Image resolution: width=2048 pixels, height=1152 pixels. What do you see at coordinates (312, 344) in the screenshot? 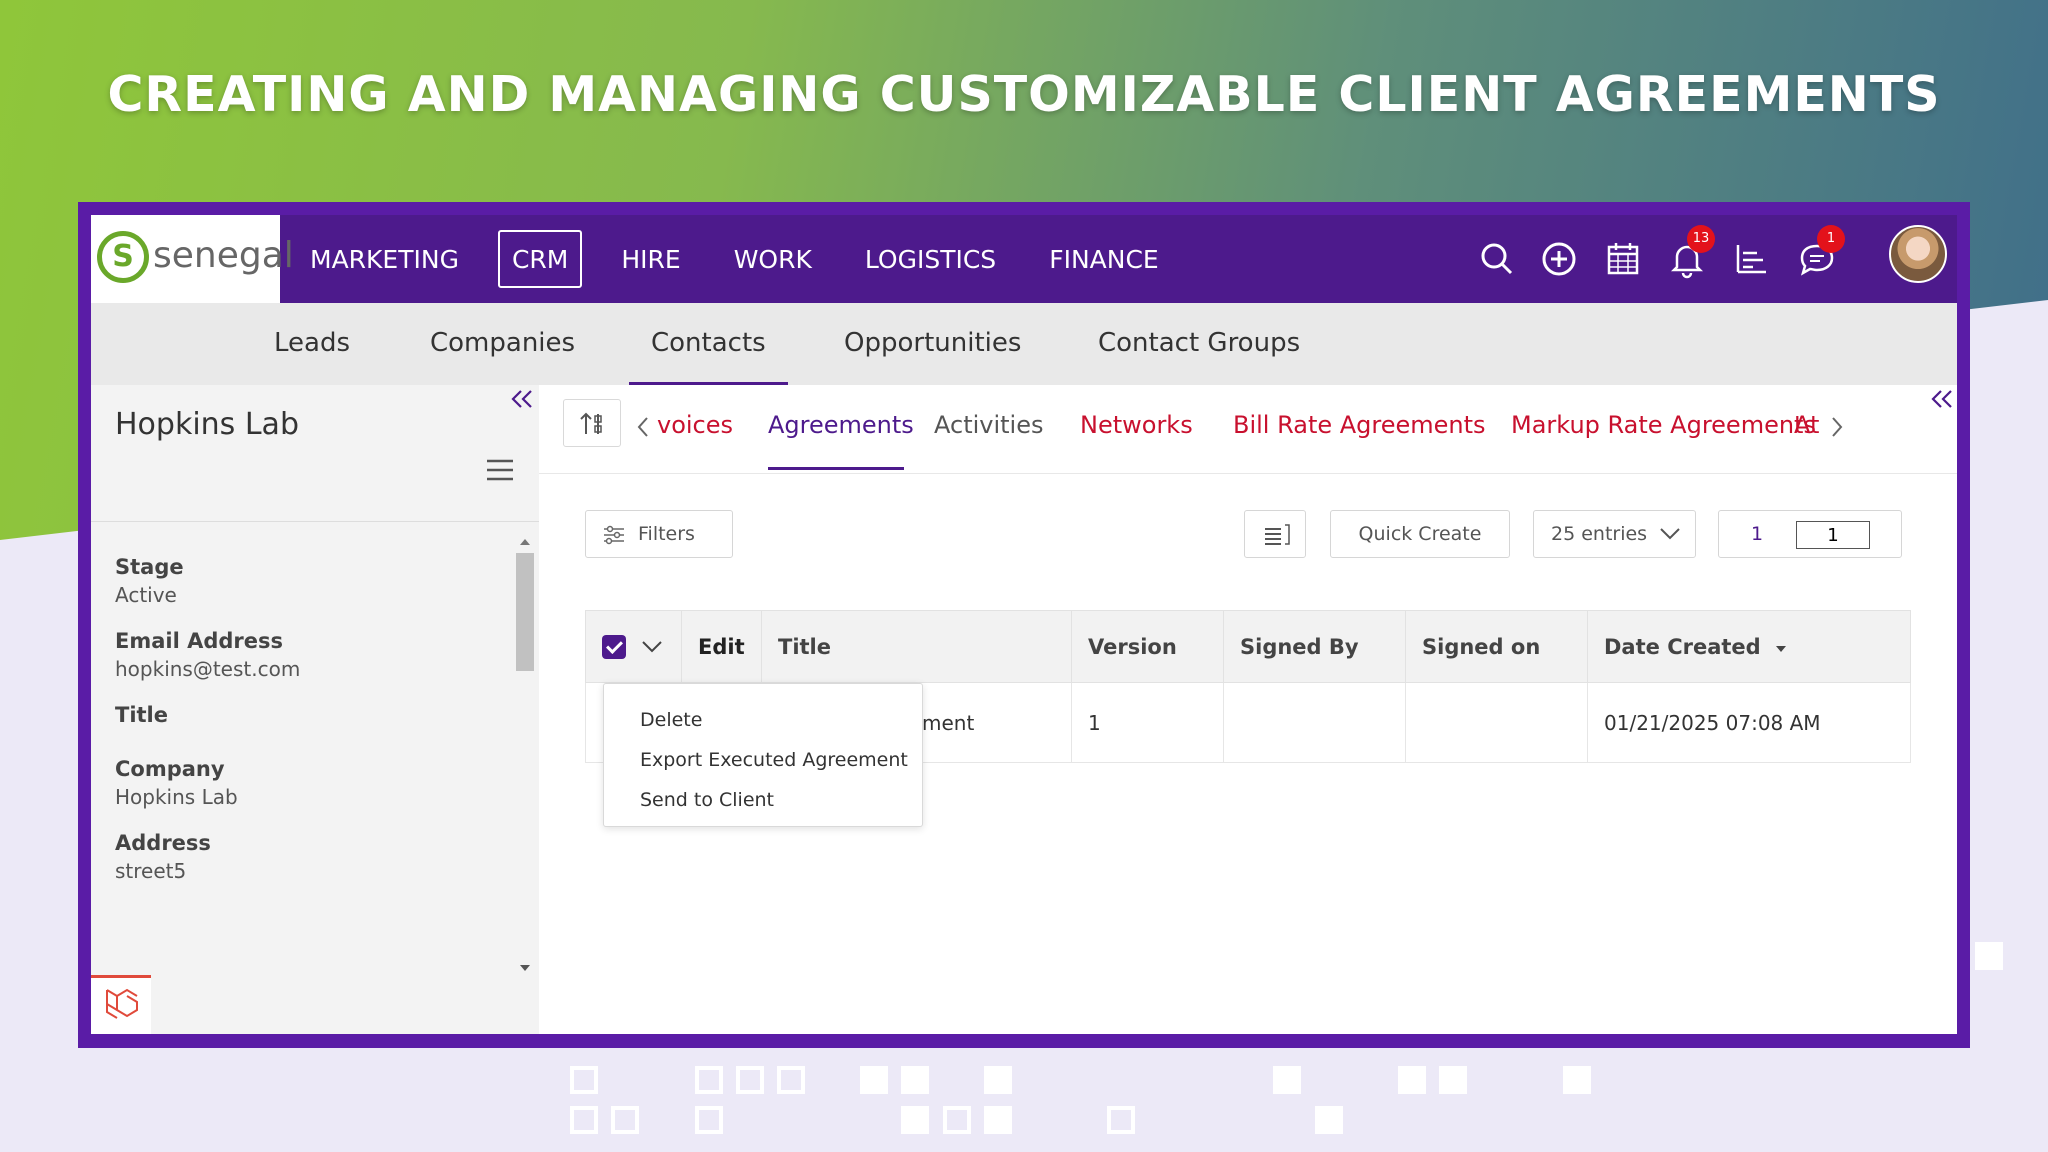
I see `subnav-leads: Leads` at bounding box center [312, 344].